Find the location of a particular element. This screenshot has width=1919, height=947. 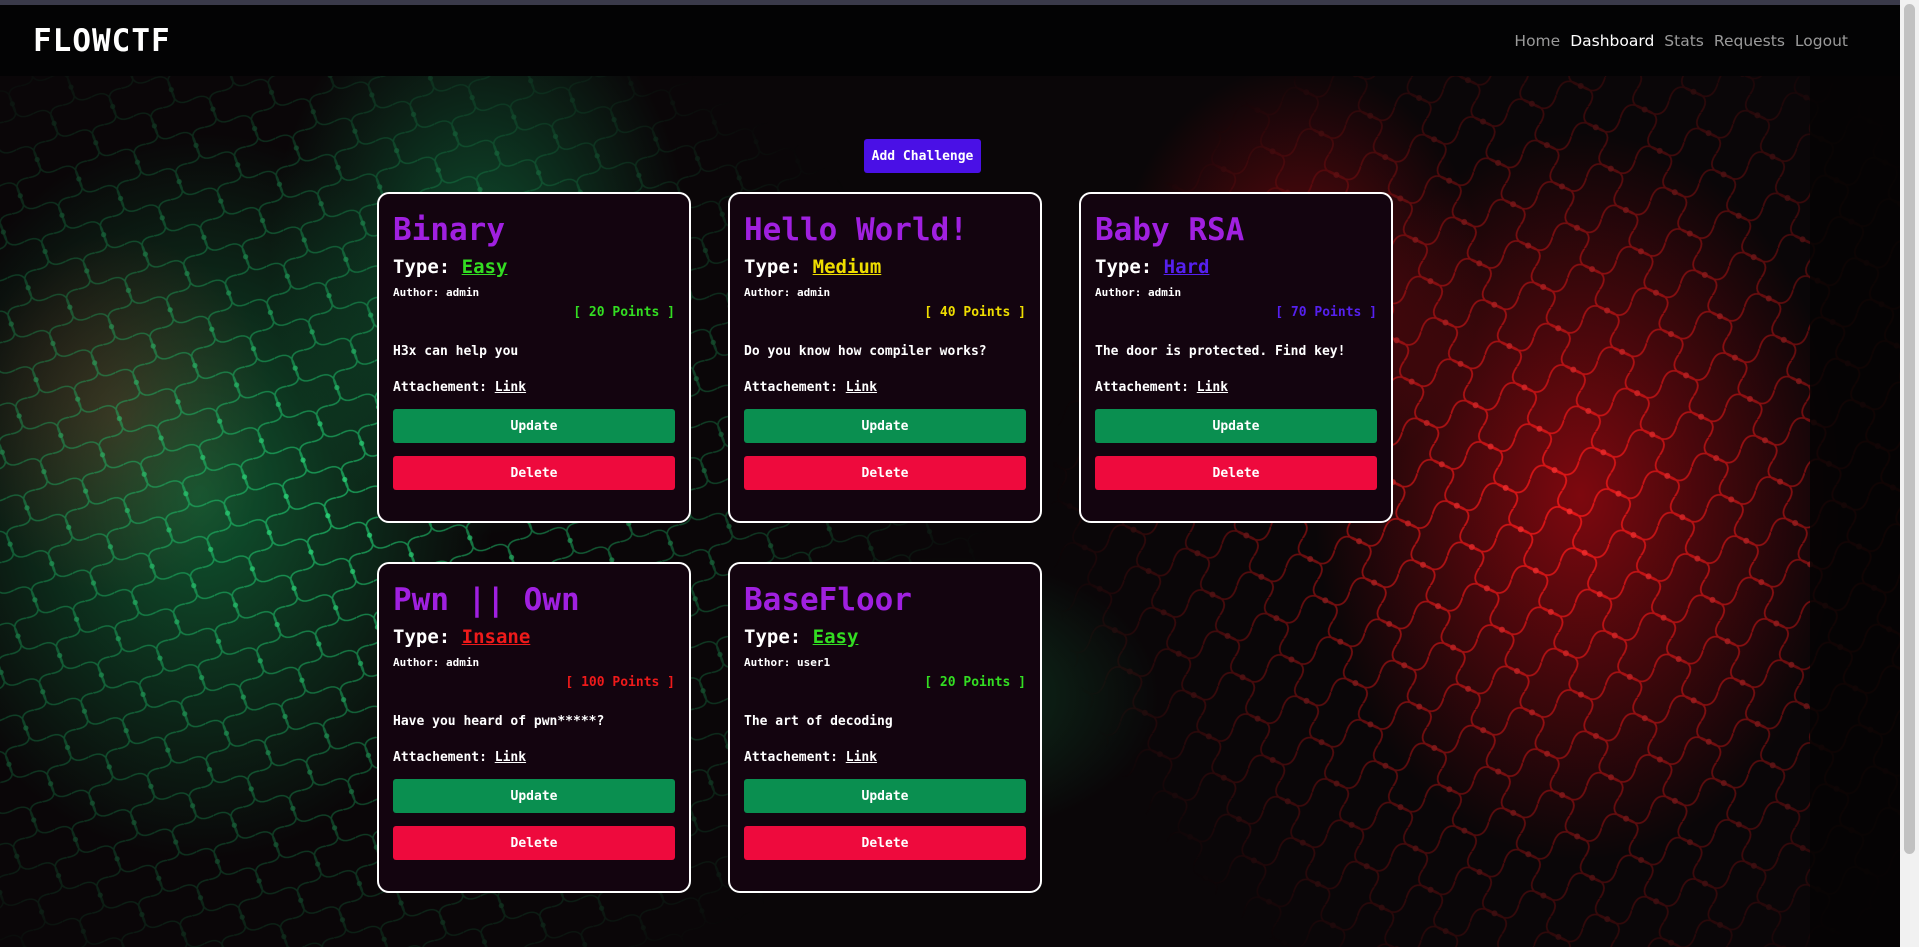

scrollbar-thumb is located at coordinates (1909, 429).